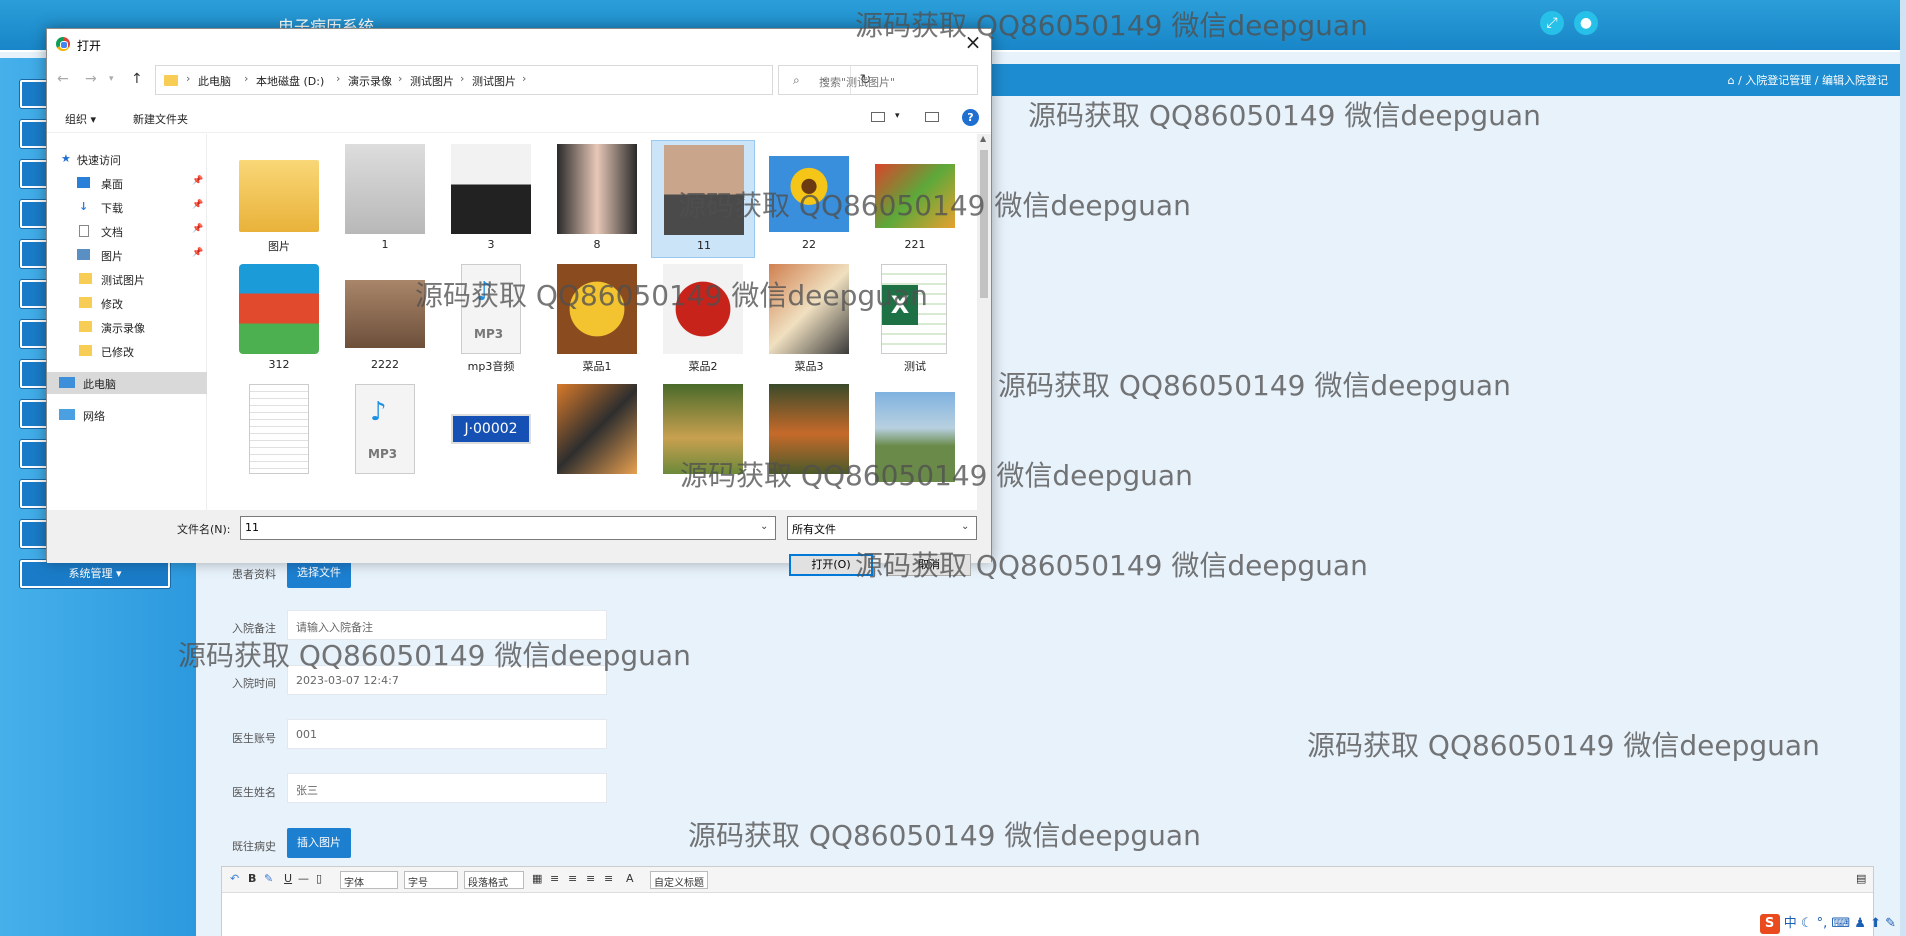 The width and height of the screenshot is (1906, 936). What do you see at coordinates (932, 117) in the screenshot?
I see `preview-pane-icon` at bounding box center [932, 117].